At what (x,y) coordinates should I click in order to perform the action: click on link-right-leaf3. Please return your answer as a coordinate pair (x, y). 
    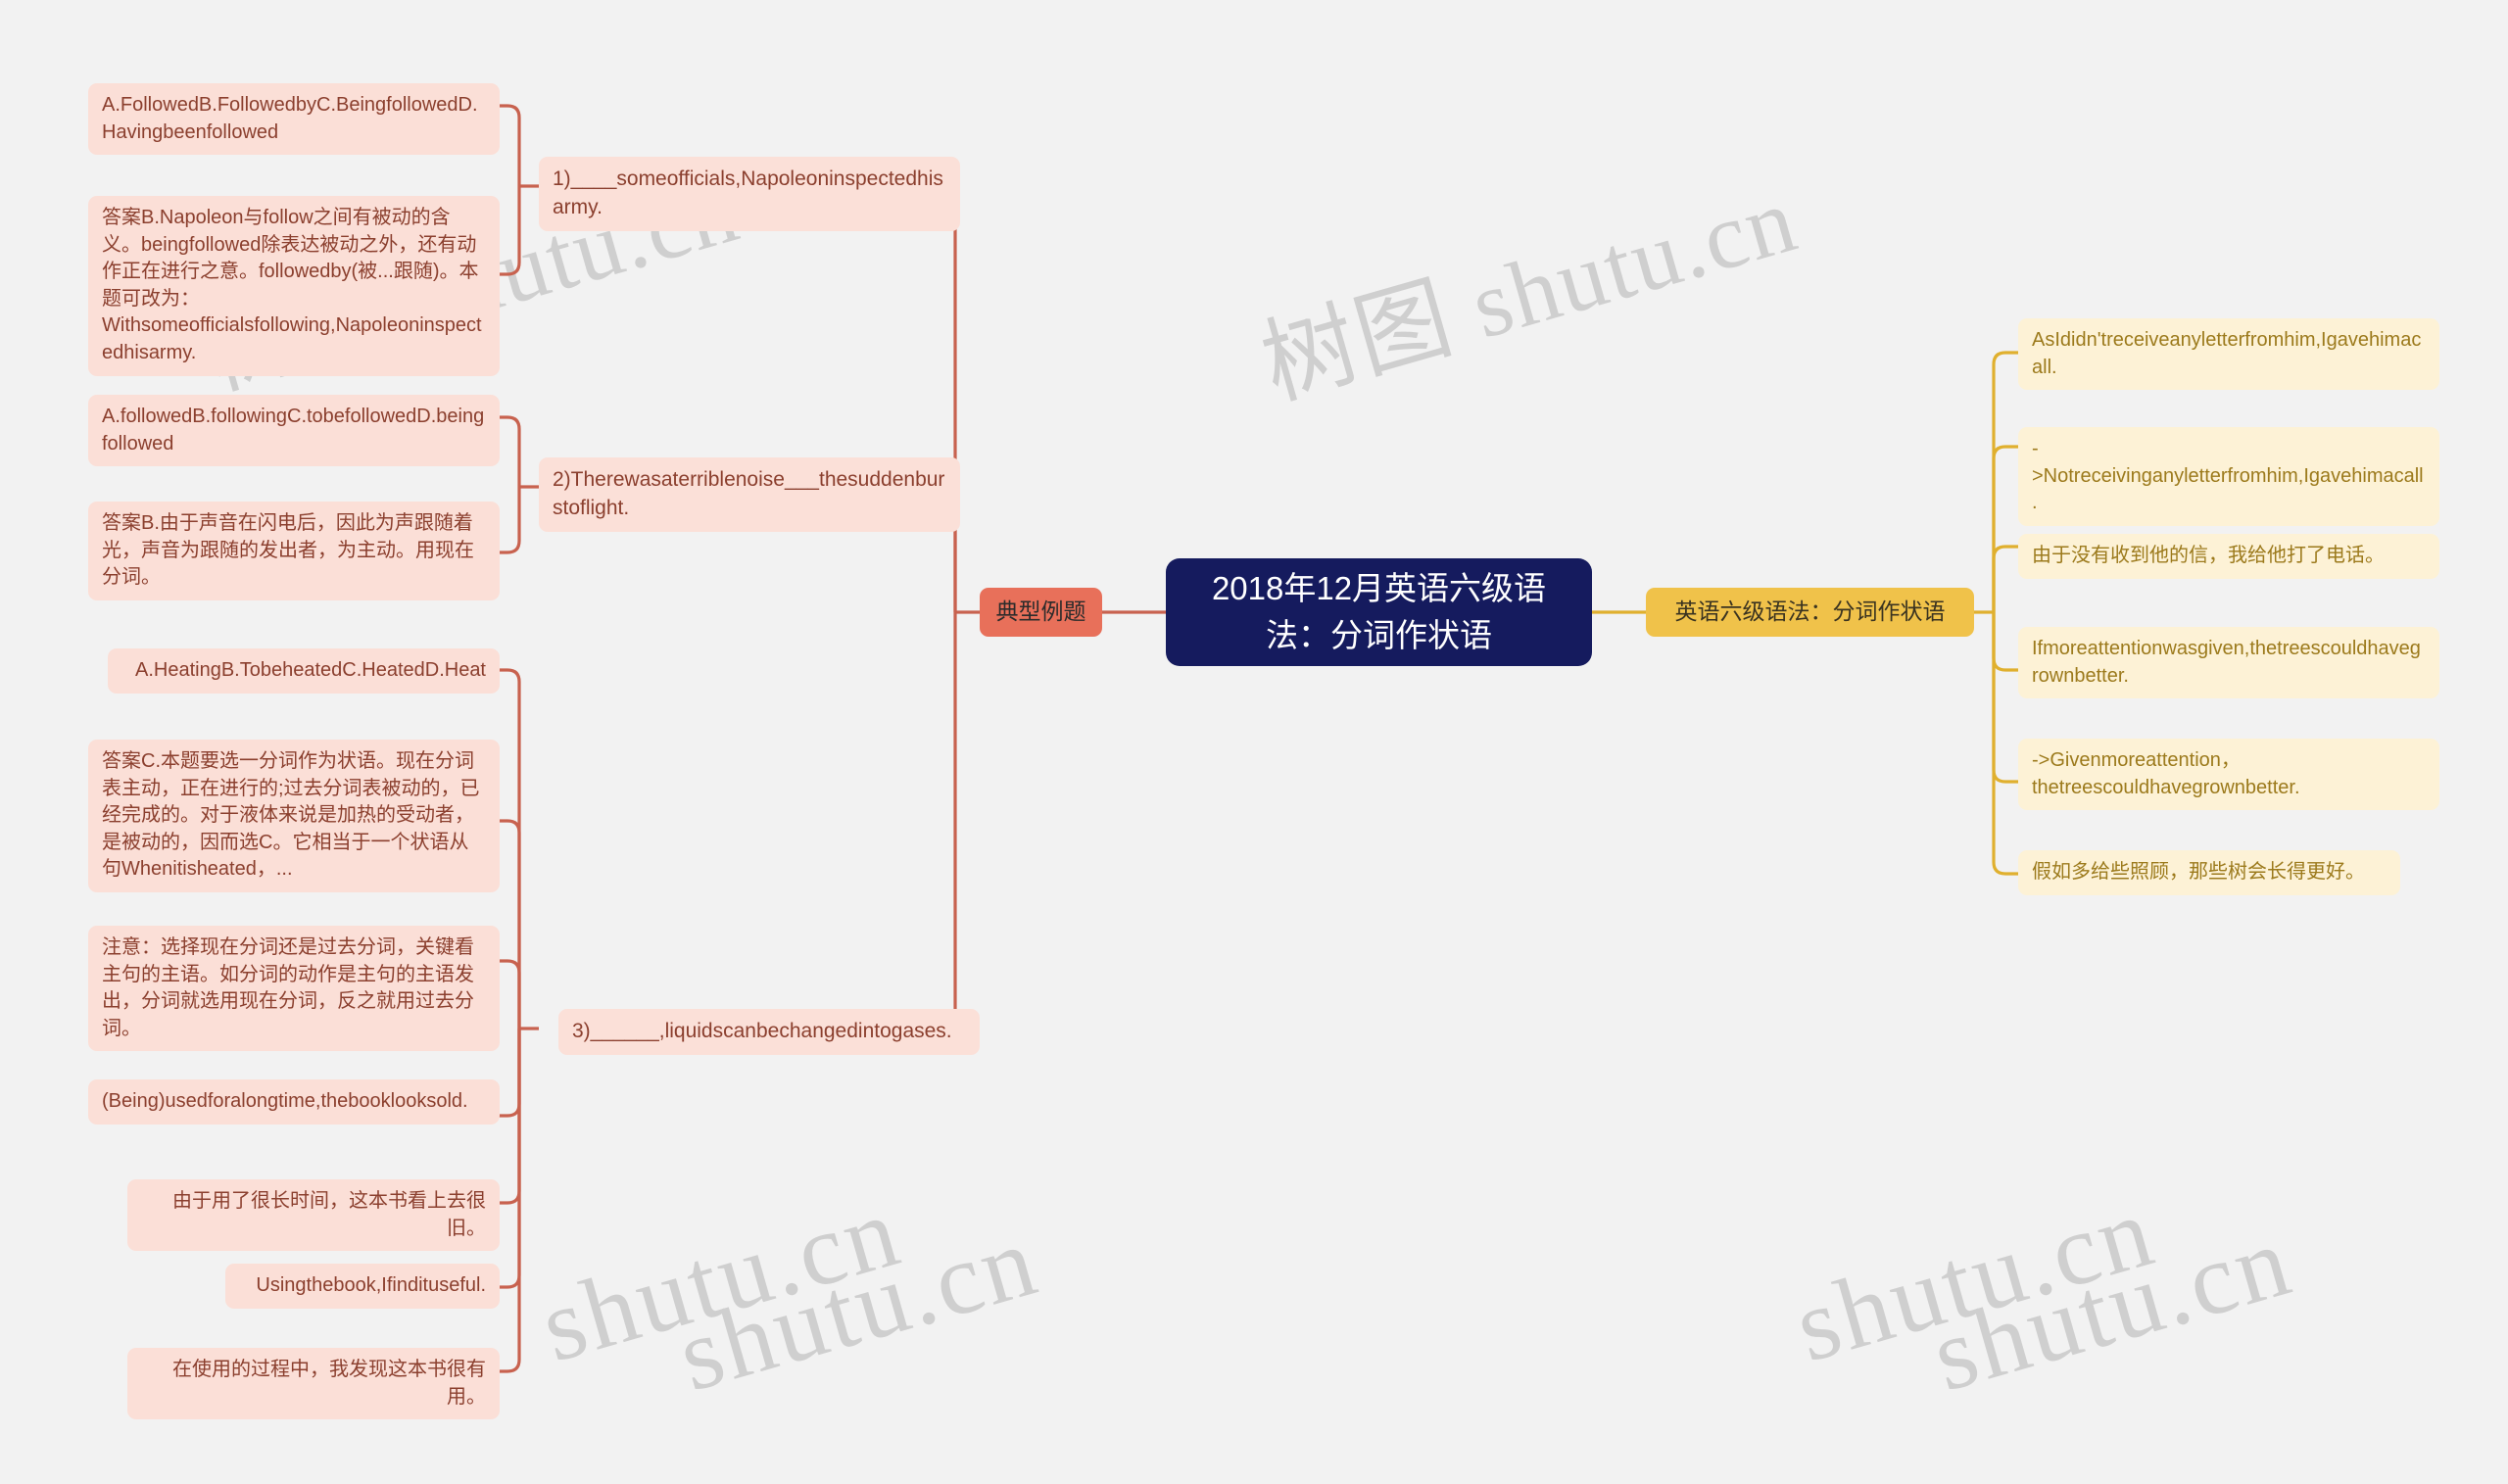
    Looking at the image, I should click on (2005, 578).